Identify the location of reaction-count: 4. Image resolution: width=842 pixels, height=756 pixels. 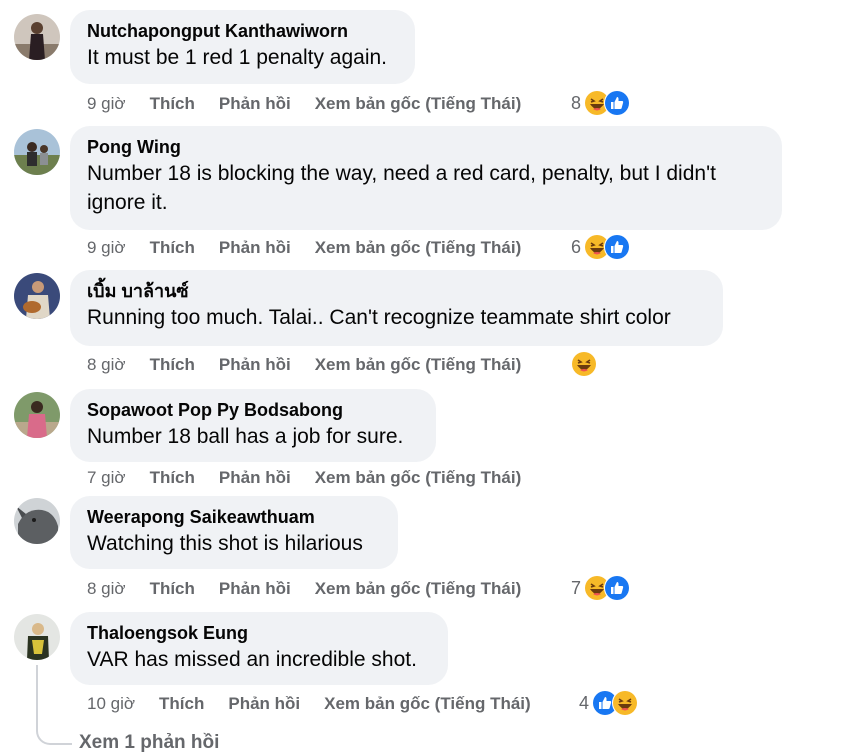
(584, 702).